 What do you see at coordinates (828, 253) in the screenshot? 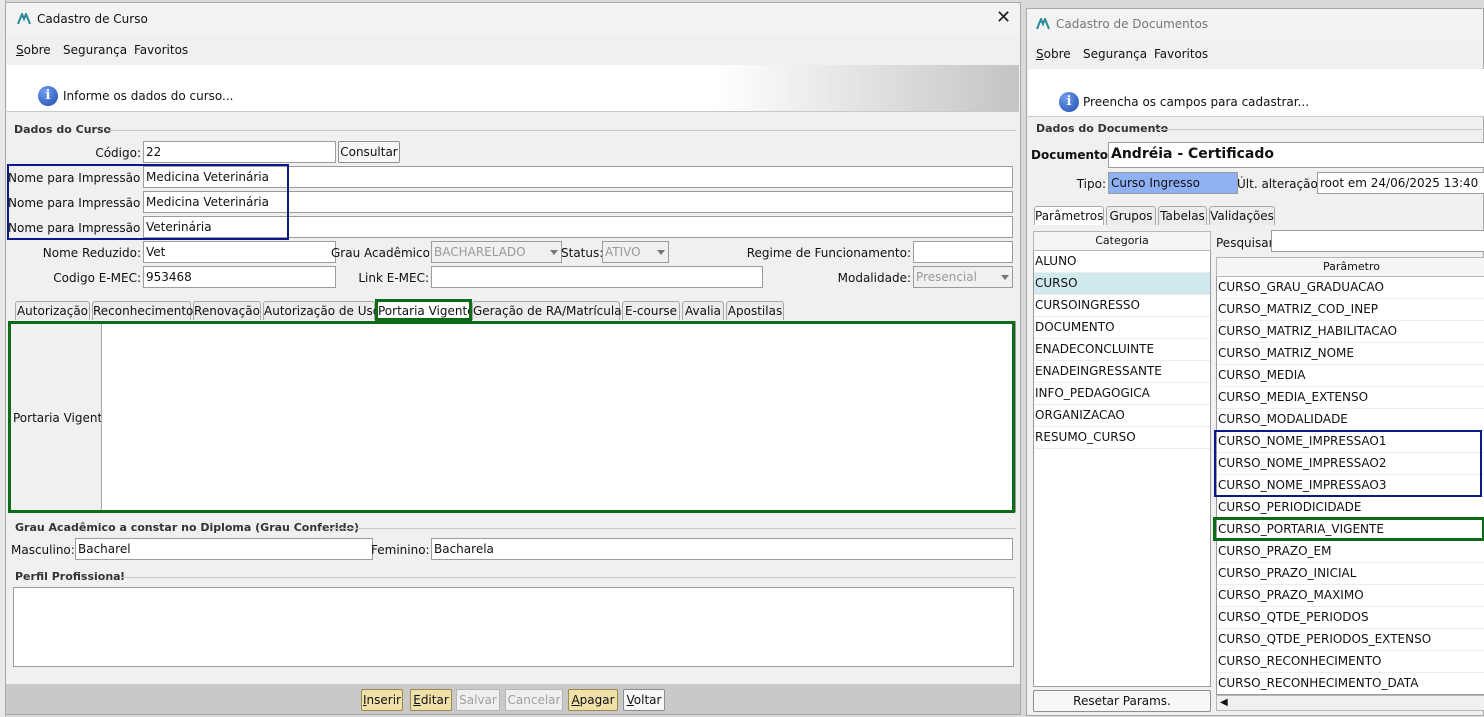
I see `regime-label: Regime de Funcionamento:` at bounding box center [828, 253].